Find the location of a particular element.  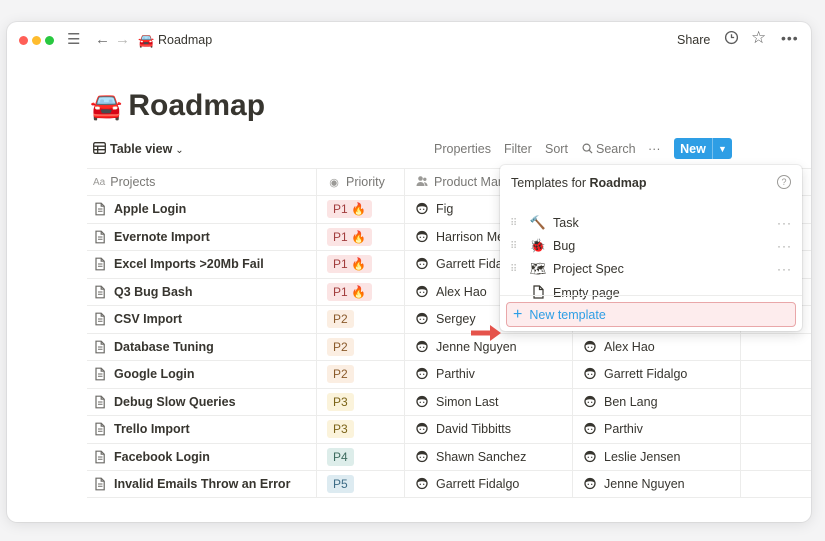

favorite-star-icon: ☆ is located at coordinates (758, 38).